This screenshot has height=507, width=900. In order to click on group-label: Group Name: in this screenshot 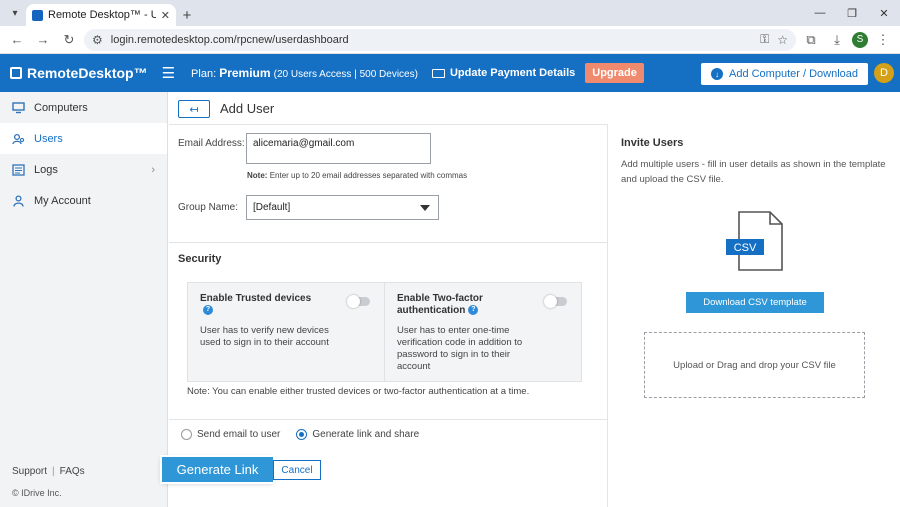, I will do `click(208, 207)`.